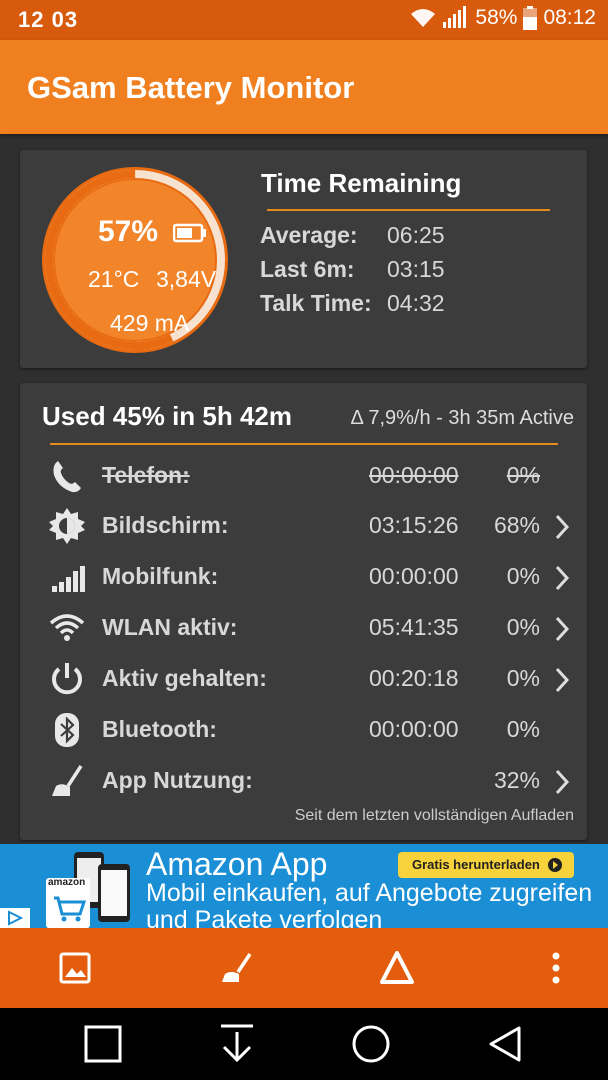  What do you see at coordinates (88, 890) in the screenshot?
I see `amazon-app-graphic` at bounding box center [88, 890].